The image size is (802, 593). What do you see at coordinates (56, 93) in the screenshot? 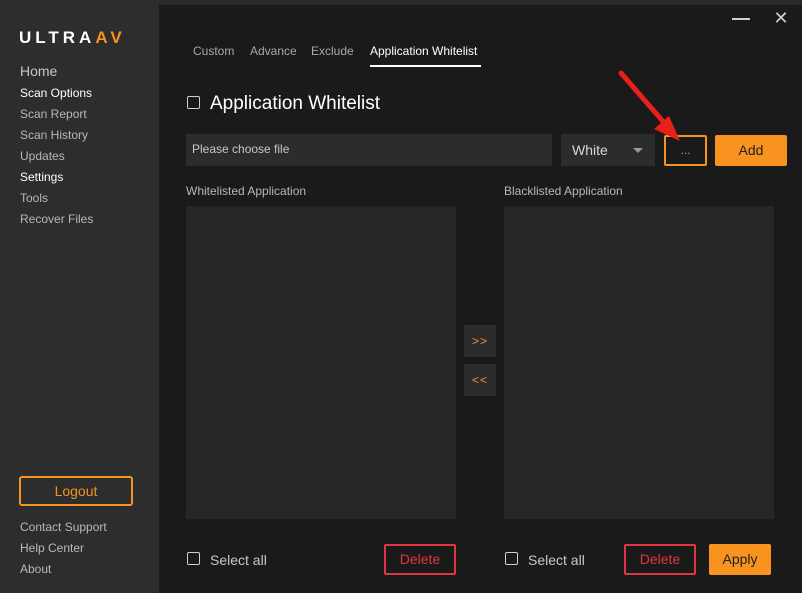
I see `sidebar-item-scan-options: Scan Options` at bounding box center [56, 93].